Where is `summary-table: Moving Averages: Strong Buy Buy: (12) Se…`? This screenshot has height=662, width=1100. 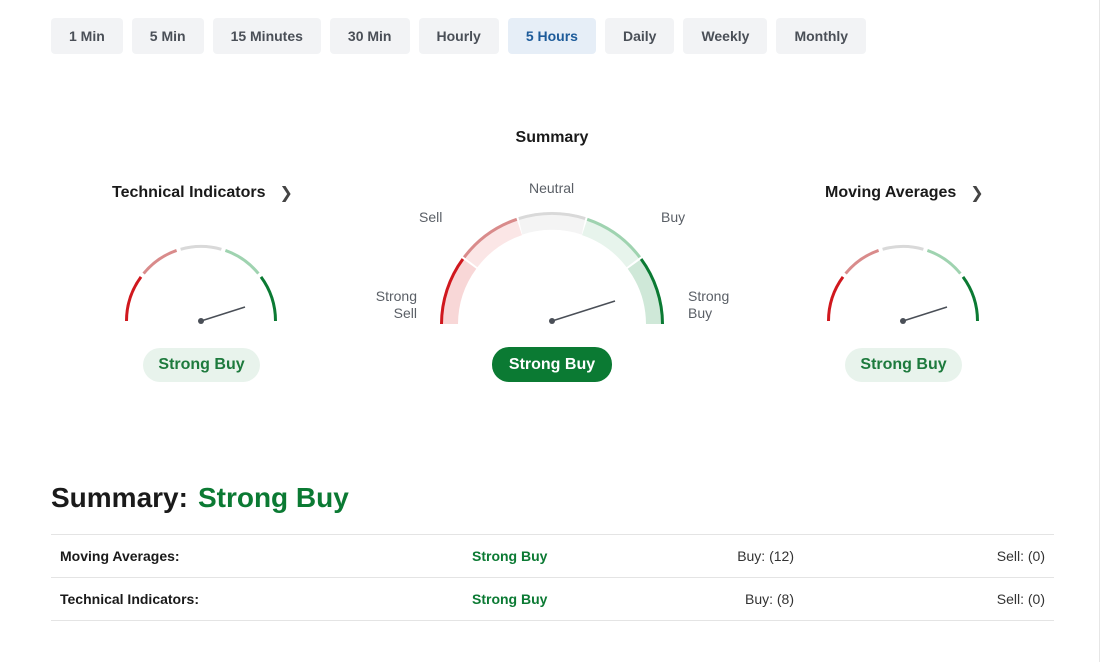 summary-table: Moving Averages: Strong Buy Buy: (12) Se… is located at coordinates (552, 577).